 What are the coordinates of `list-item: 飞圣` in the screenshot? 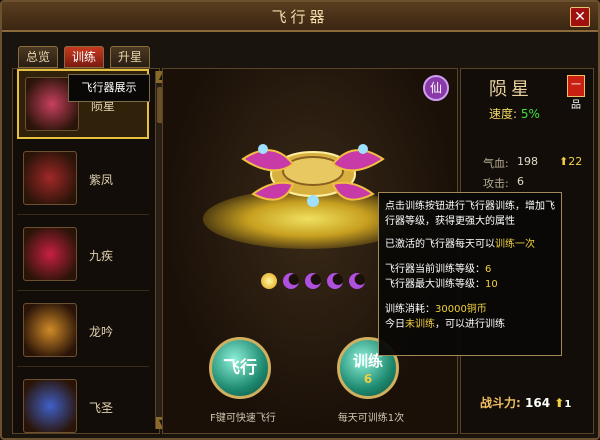 It's located at (83, 405).